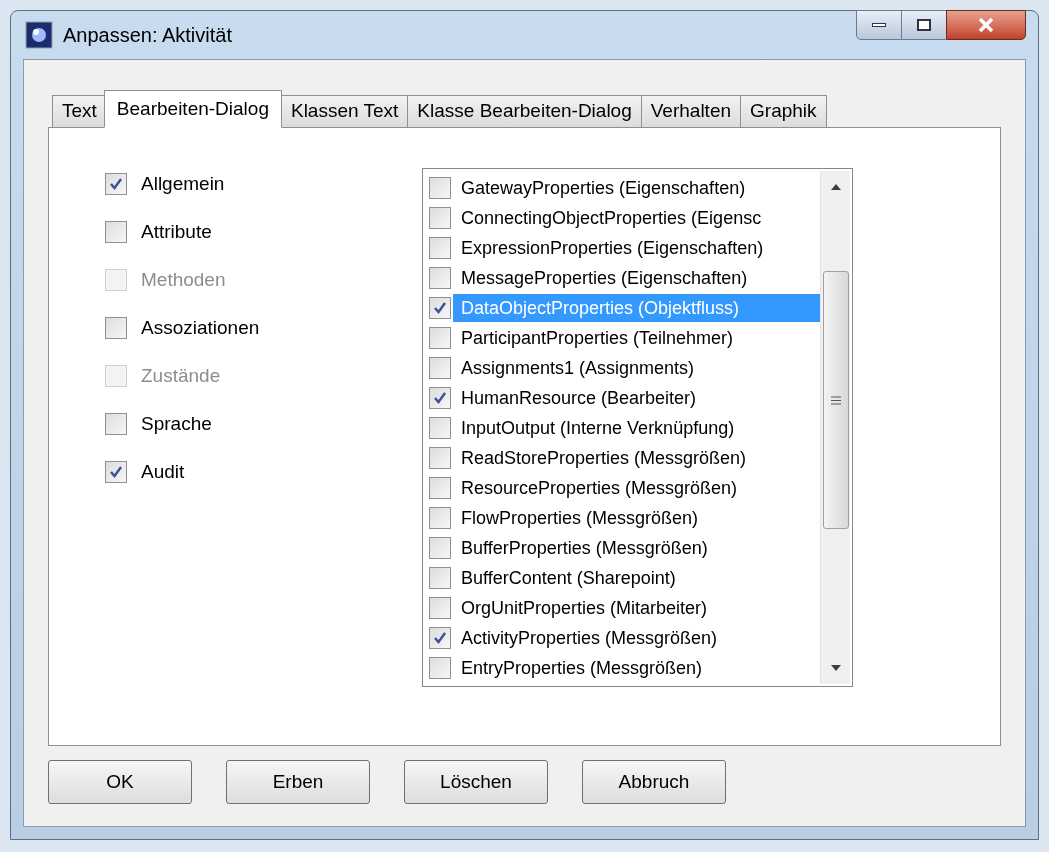 This screenshot has width=1049, height=852. I want to click on close-icon, so click(986, 25).